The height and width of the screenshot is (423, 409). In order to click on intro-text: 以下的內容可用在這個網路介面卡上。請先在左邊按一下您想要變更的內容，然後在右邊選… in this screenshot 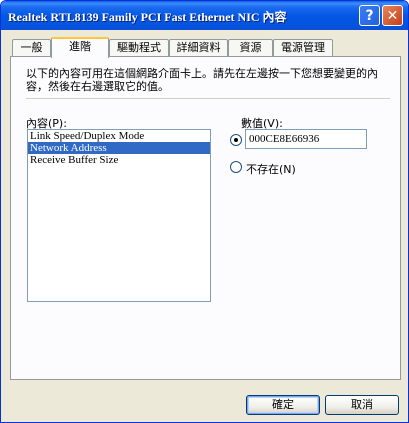, I will do `click(202, 80)`.